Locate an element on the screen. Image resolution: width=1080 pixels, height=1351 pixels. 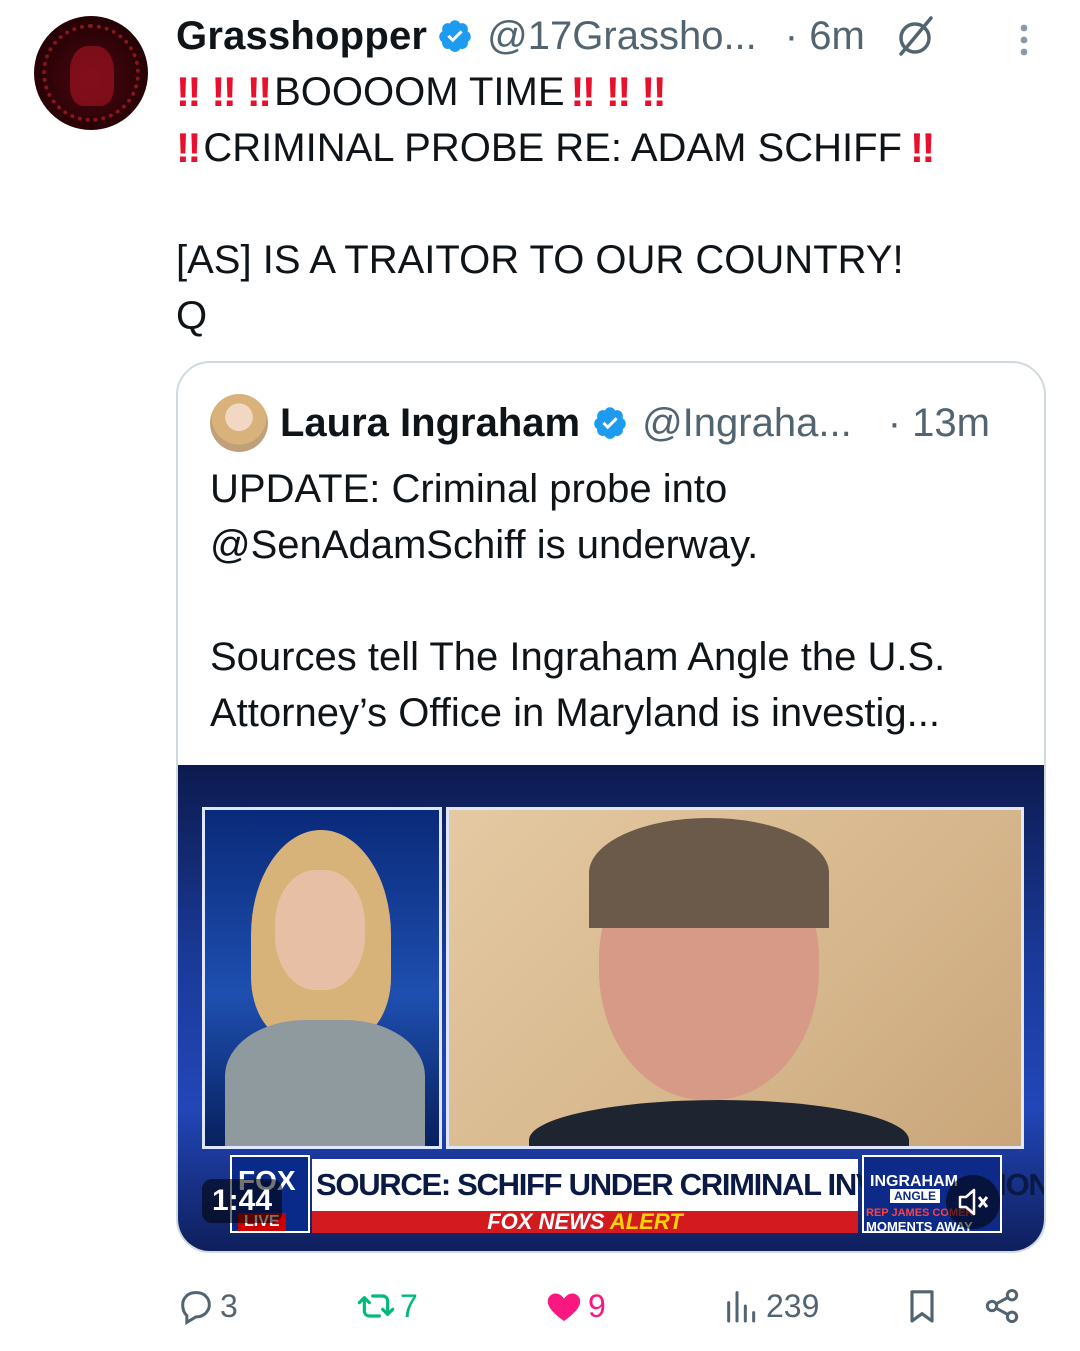
mute-button is located at coordinates (973, 1202).